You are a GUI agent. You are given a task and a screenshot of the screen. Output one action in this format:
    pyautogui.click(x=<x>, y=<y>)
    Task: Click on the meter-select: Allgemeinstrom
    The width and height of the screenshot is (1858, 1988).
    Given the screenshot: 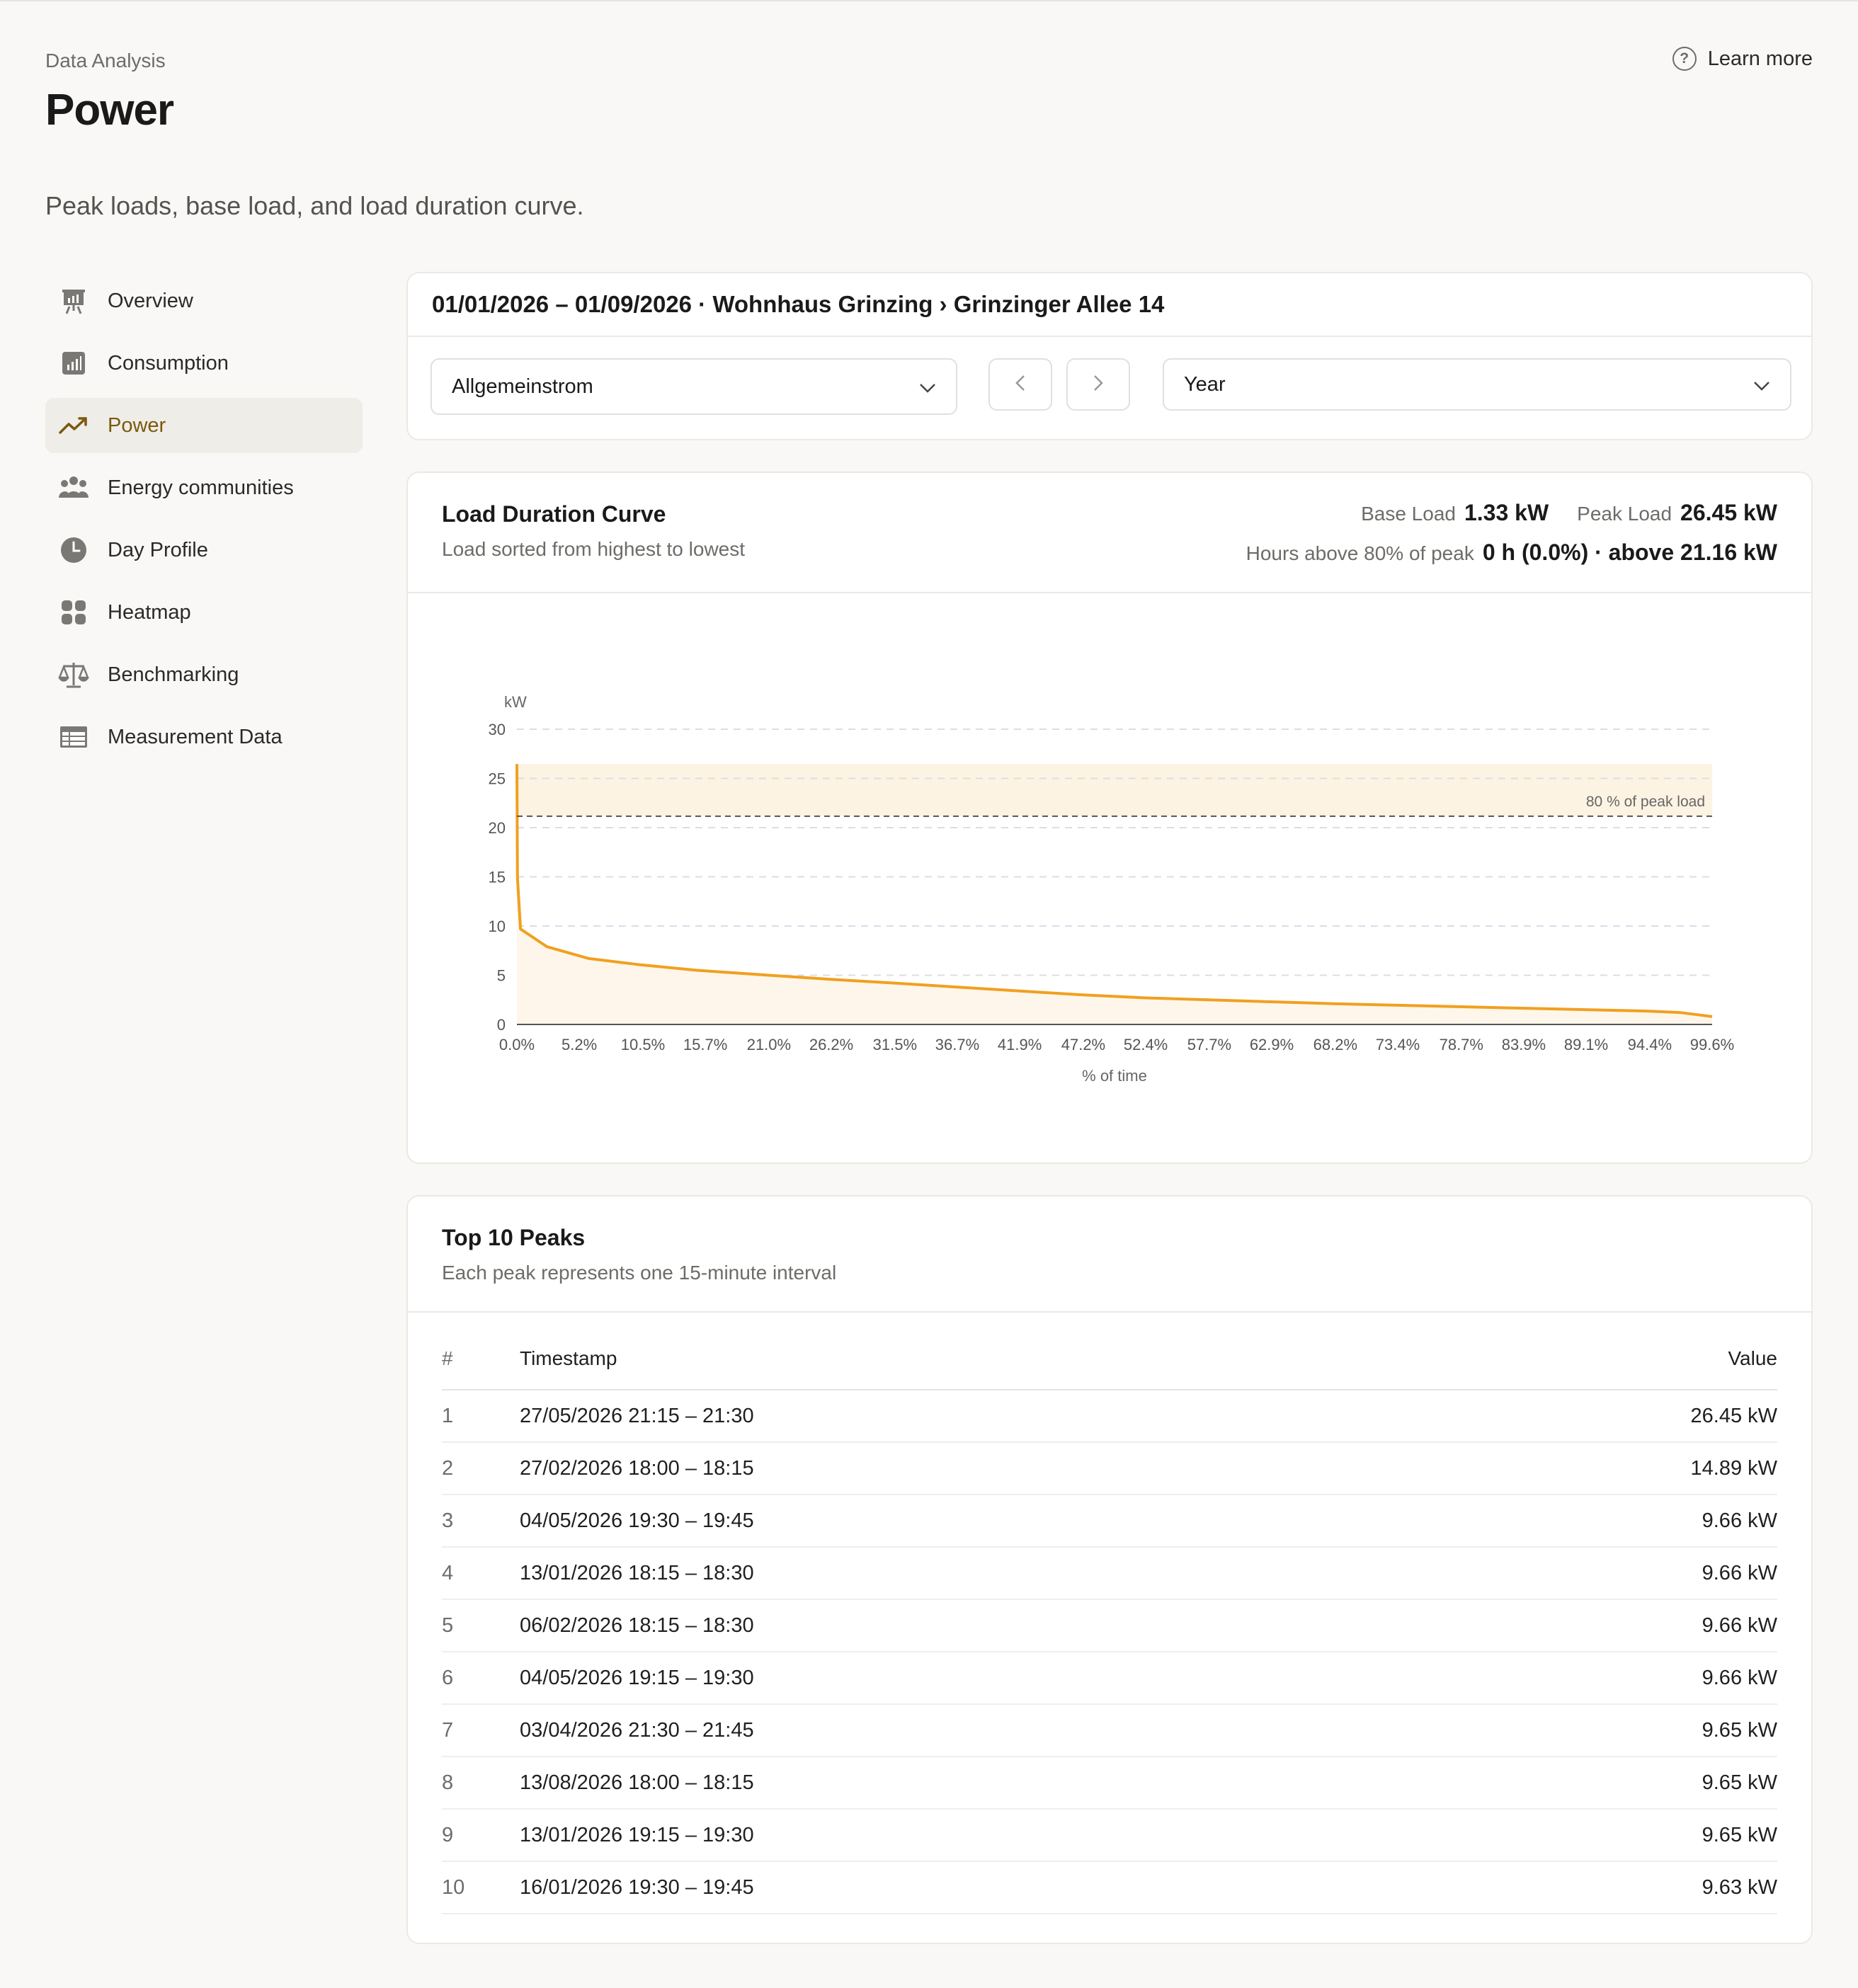 What is the action you would take?
    pyautogui.click(x=694, y=386)
    